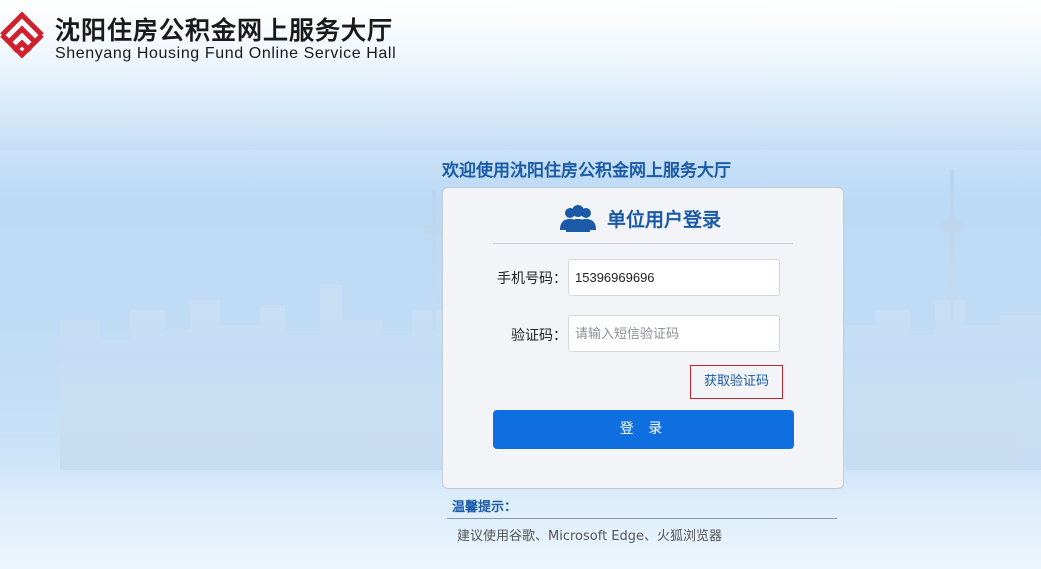  What do you see at coordinates (539, 336) in the screenshot?
I see `code-label: 验证码：` at bounding box center [539, 336].